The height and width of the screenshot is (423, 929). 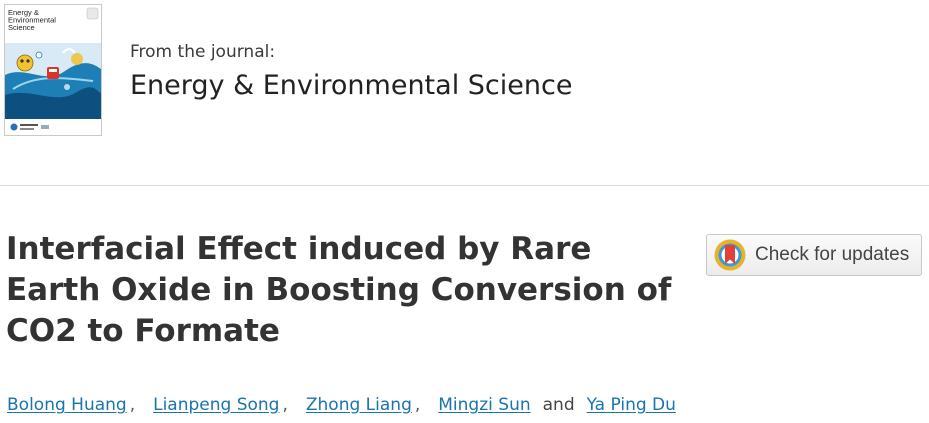 I want to click on author-link: Bolong Huang, so click(x=67, y=405).